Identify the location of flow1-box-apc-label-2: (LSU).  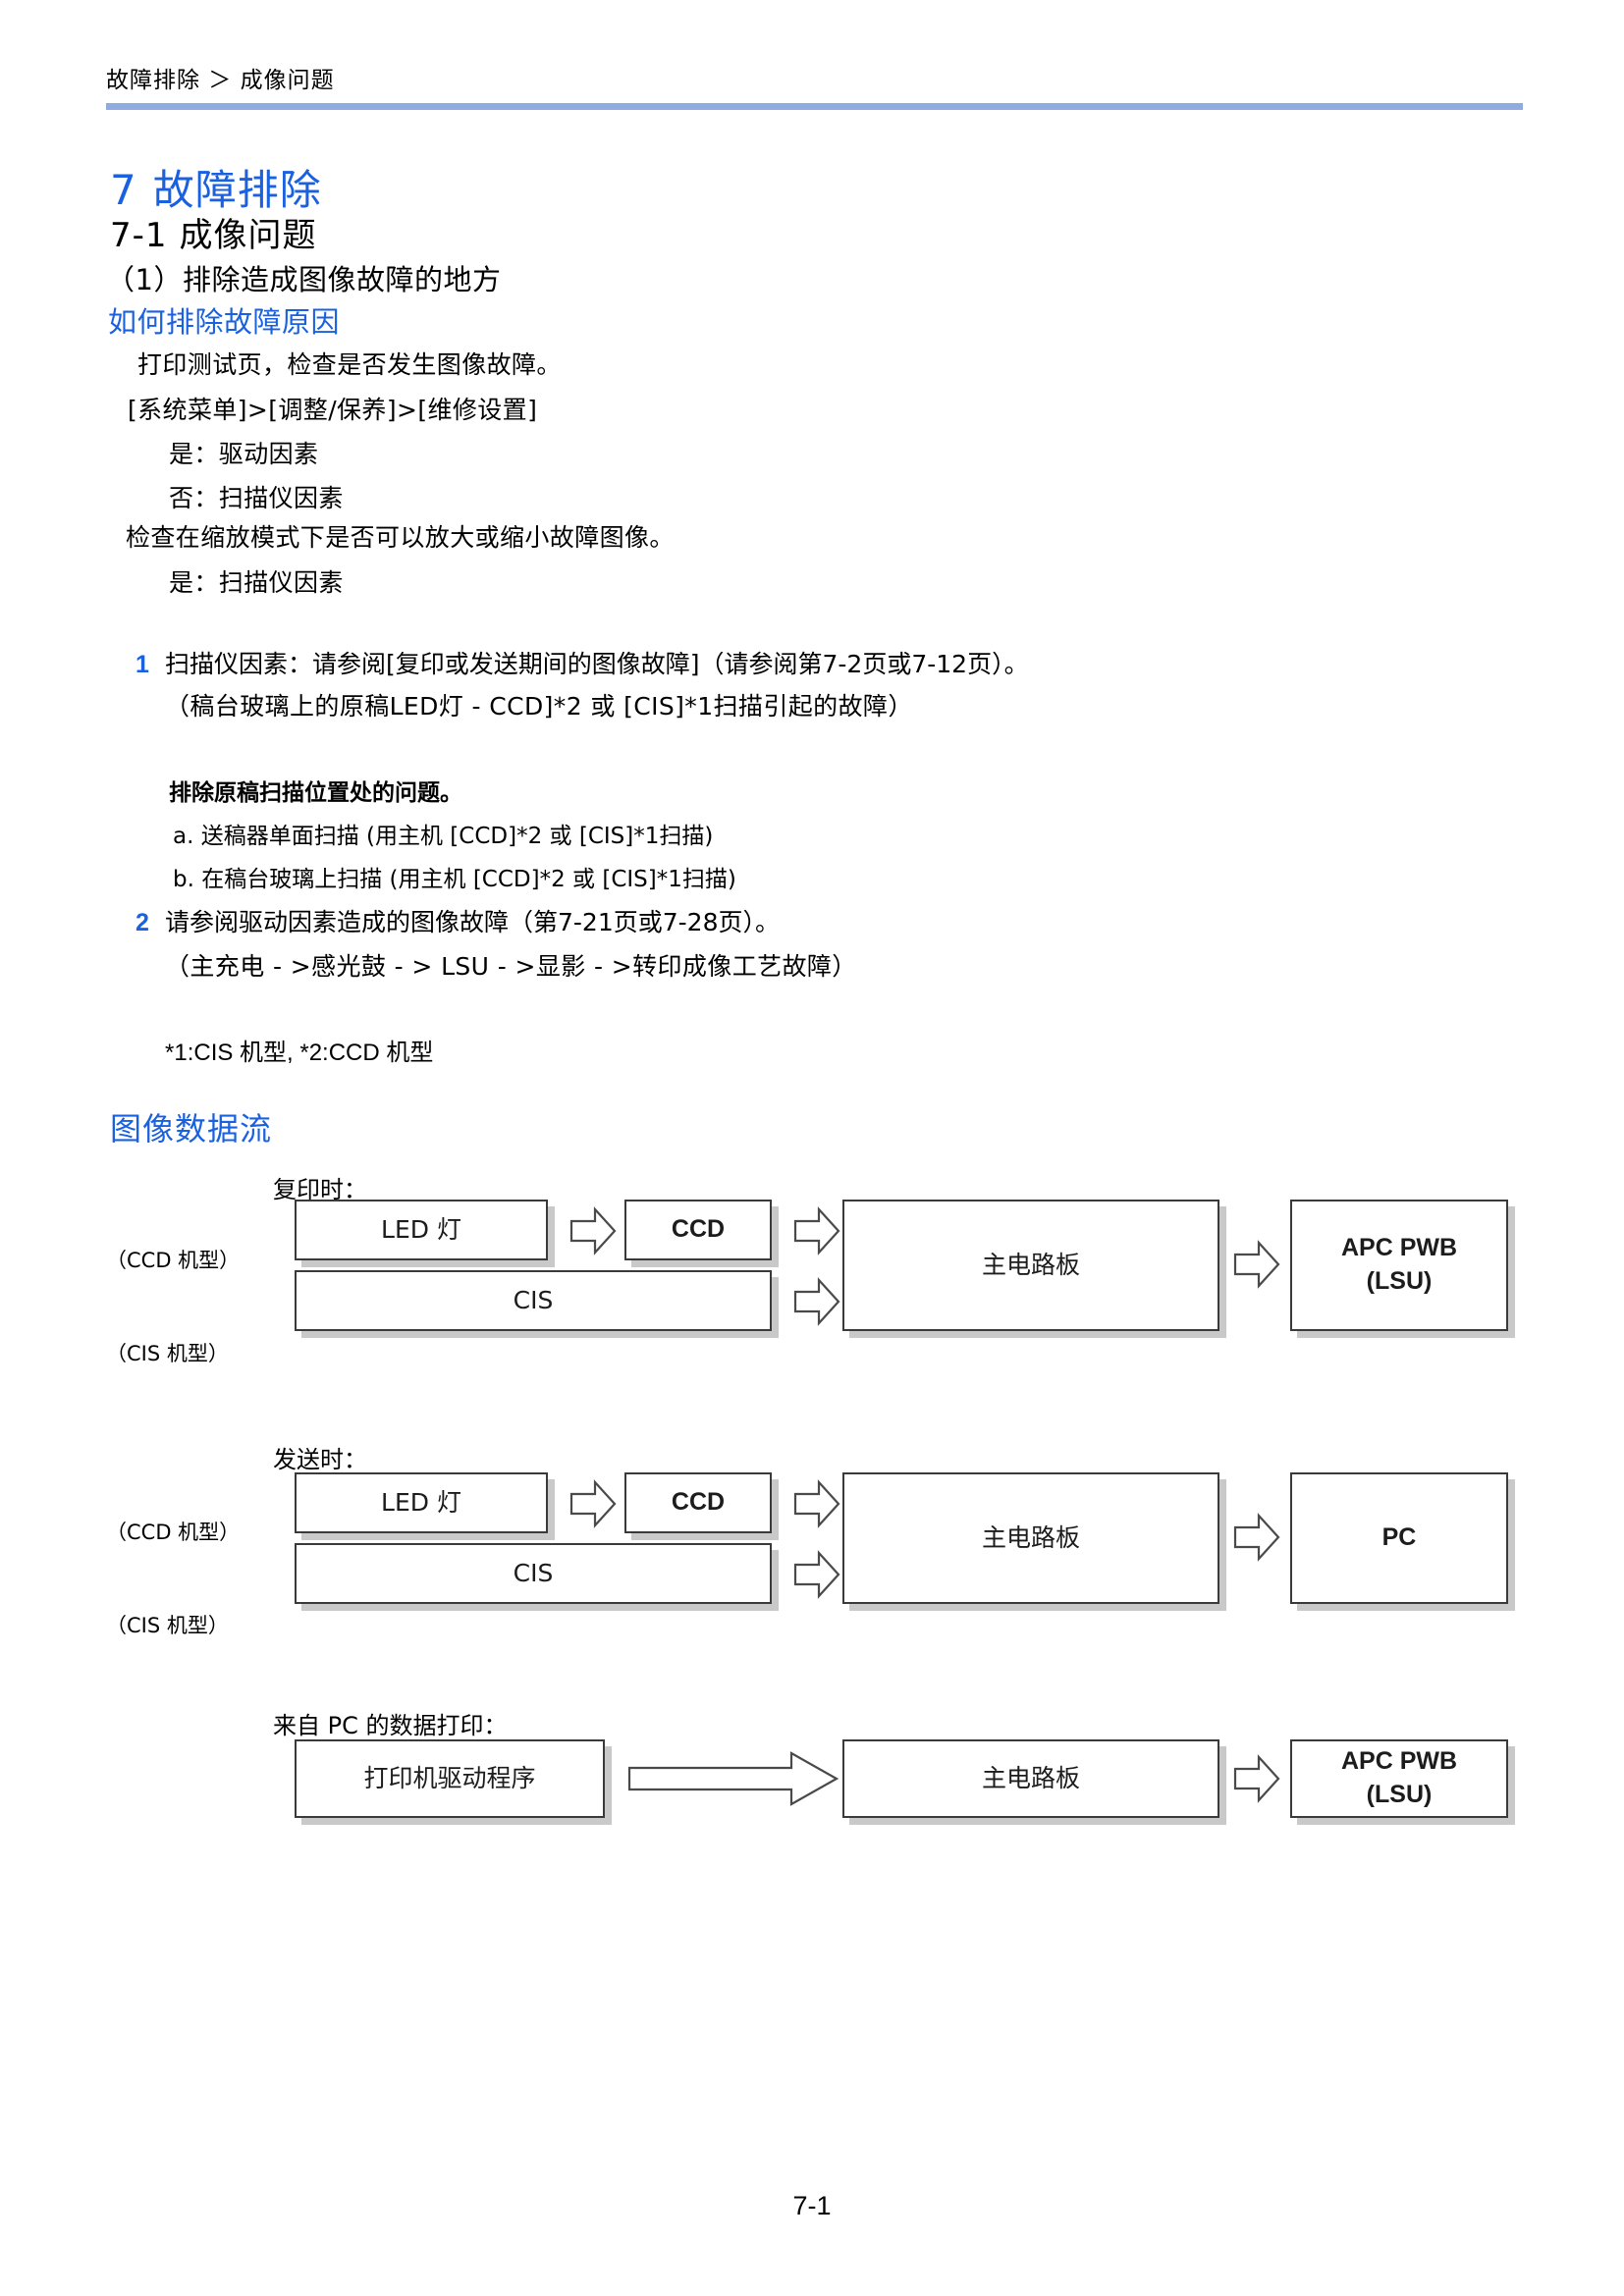
(1399, 1281).